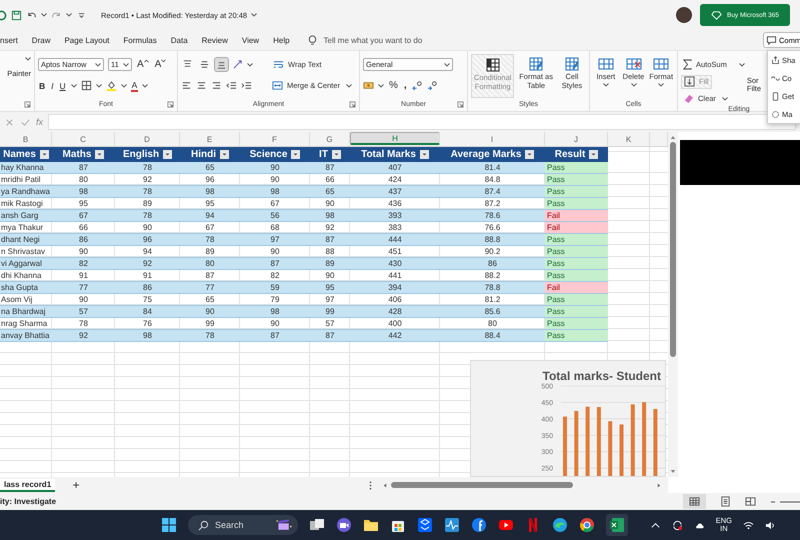 The width and height of the screenshot is (800, 540). Describe the element at coordinates (147, 139) in the screenshot. I see `column-header: D` at that location.